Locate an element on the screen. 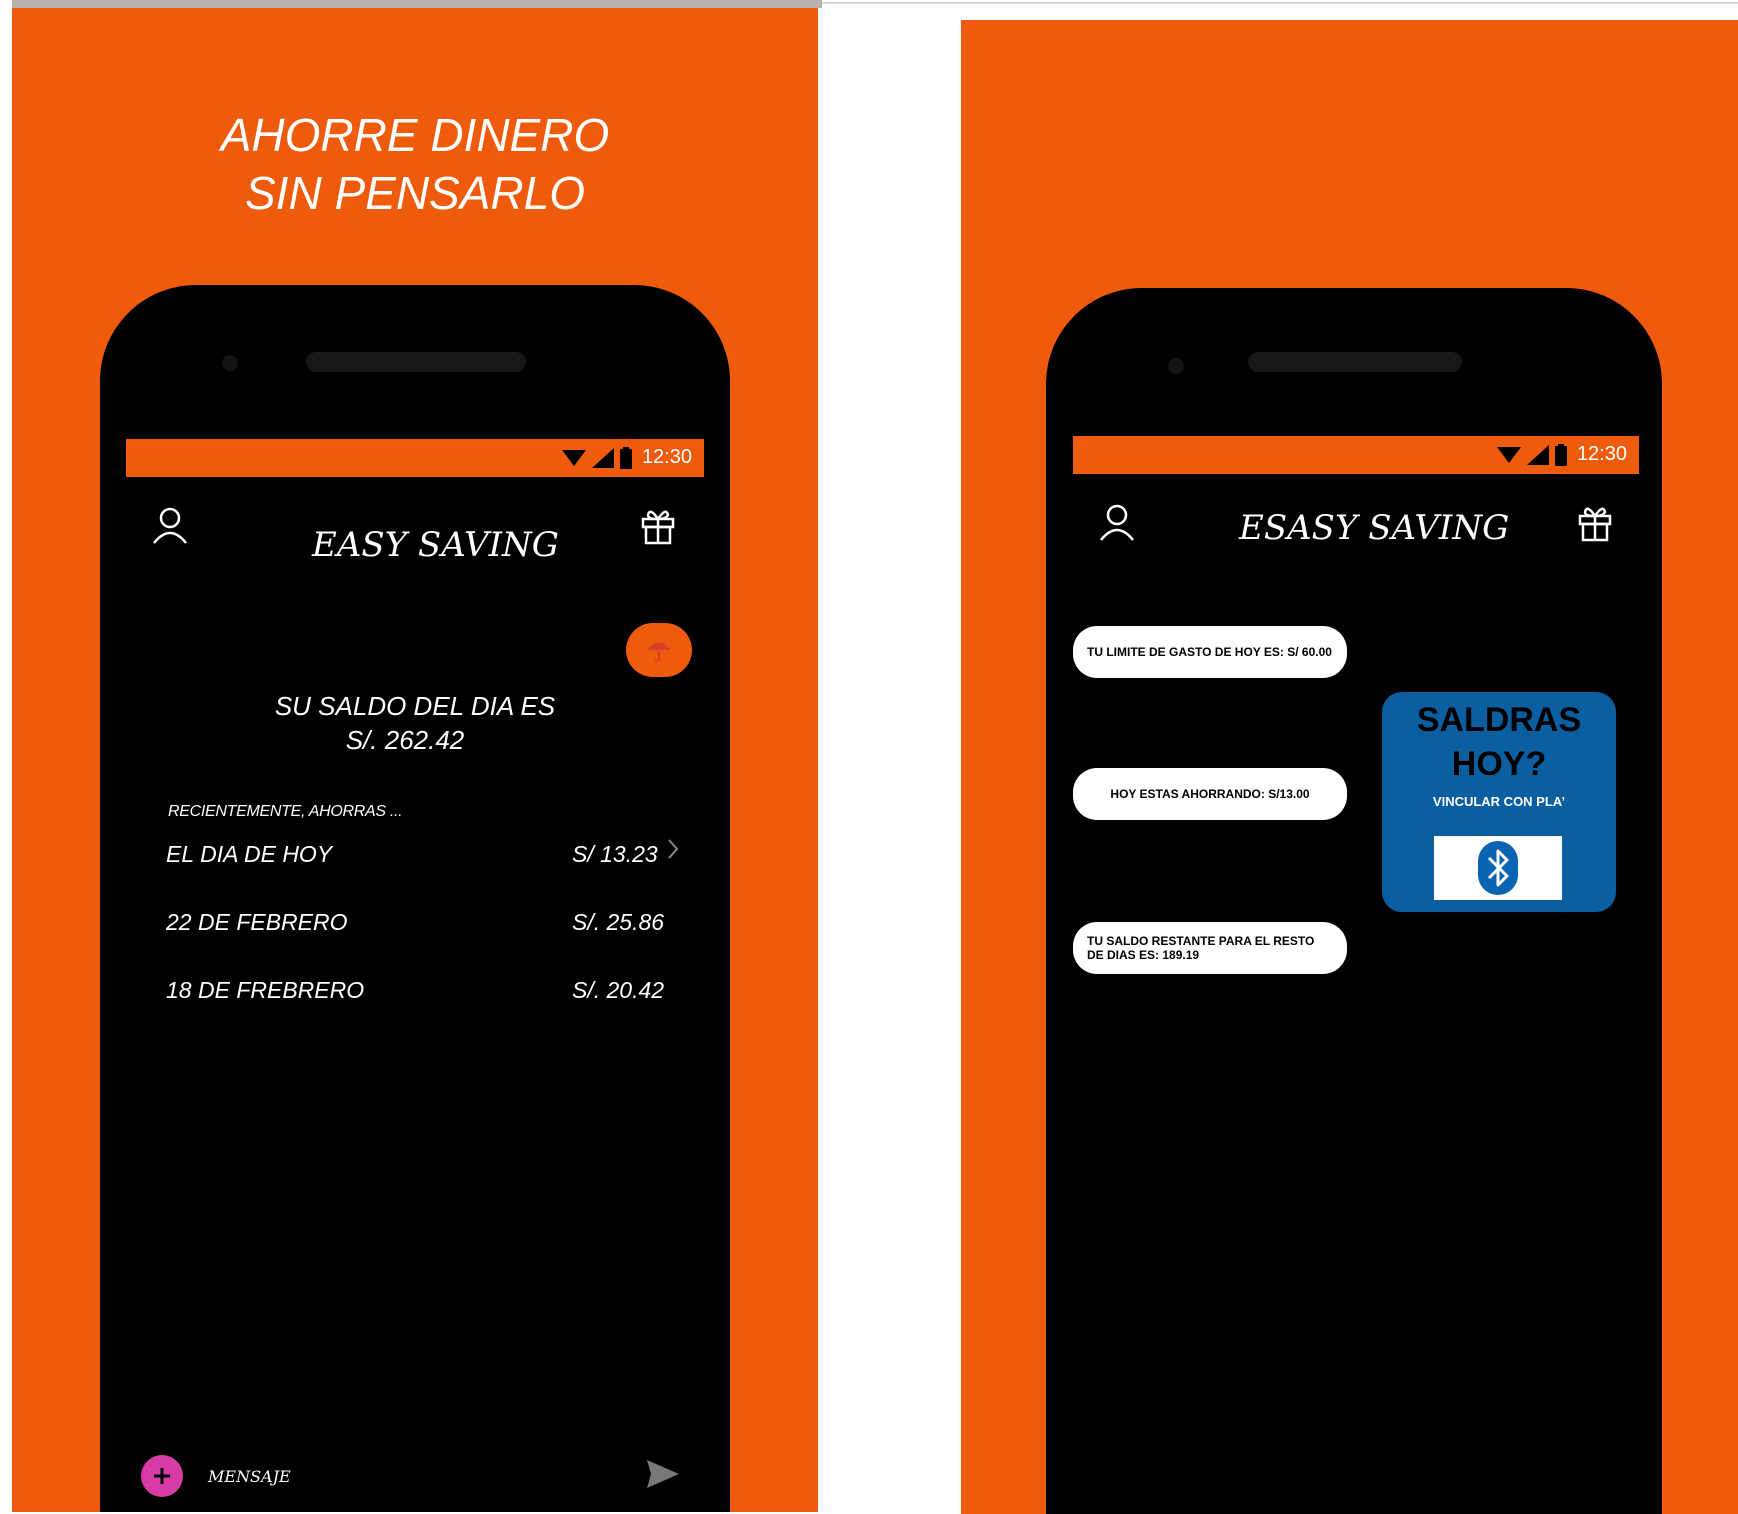 Image resolution: width=1738 pixels, height=1514 pixels. savings-row-amount: S/. 25.86 is located at coordinates (618, 922).